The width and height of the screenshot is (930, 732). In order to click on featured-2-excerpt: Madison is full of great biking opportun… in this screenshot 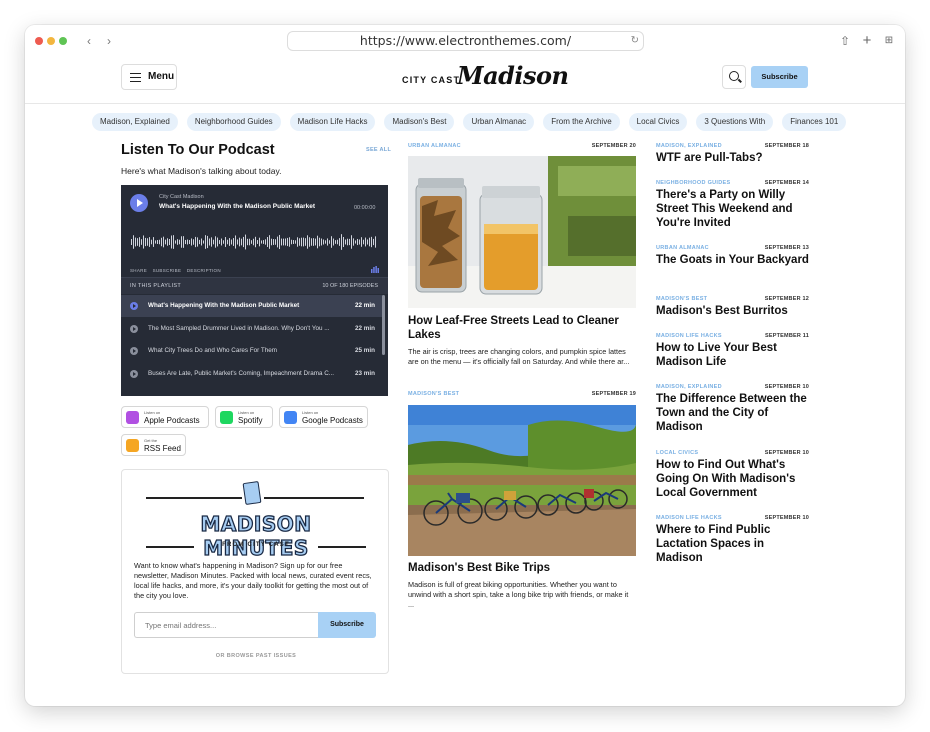, I will do `click(518, 594)`.